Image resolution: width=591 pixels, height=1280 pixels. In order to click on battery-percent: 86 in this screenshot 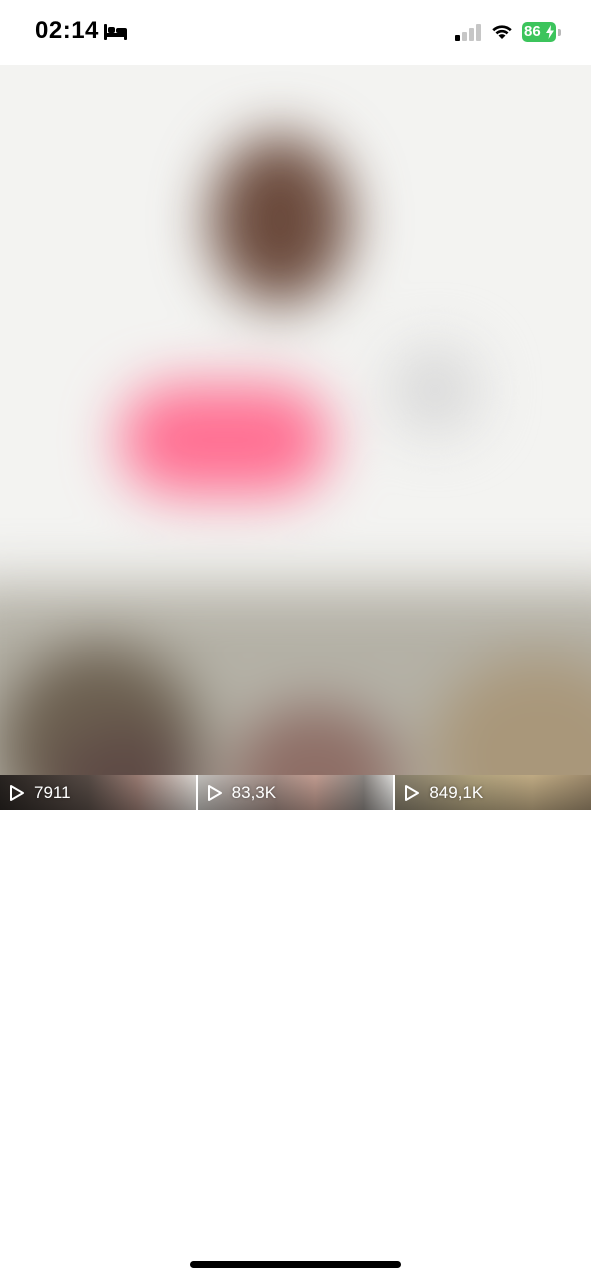, I will do `click(532, 31)`.